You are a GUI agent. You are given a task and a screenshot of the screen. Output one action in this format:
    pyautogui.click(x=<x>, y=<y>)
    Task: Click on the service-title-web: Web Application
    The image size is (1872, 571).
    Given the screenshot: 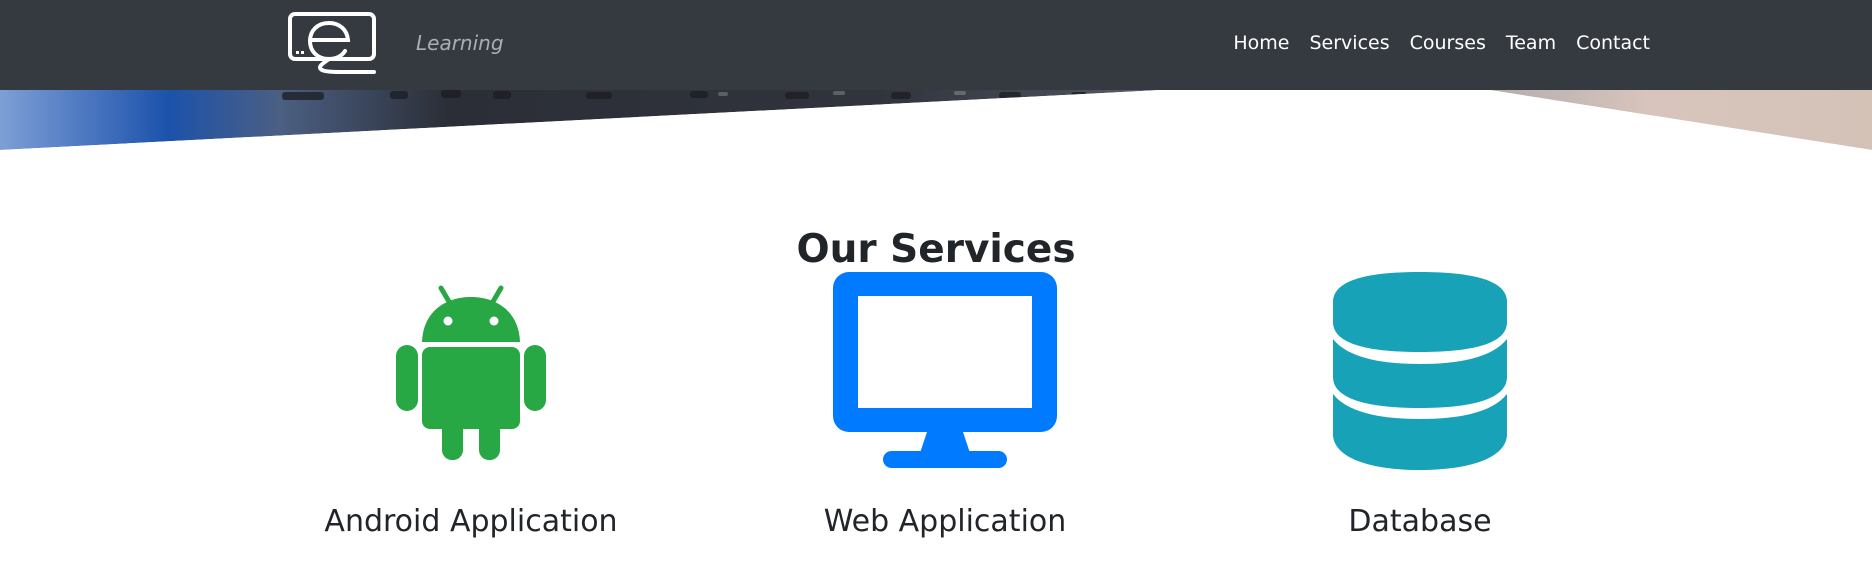 What is the action you would take?
    pyautogui.click(x=945, y=521)
    